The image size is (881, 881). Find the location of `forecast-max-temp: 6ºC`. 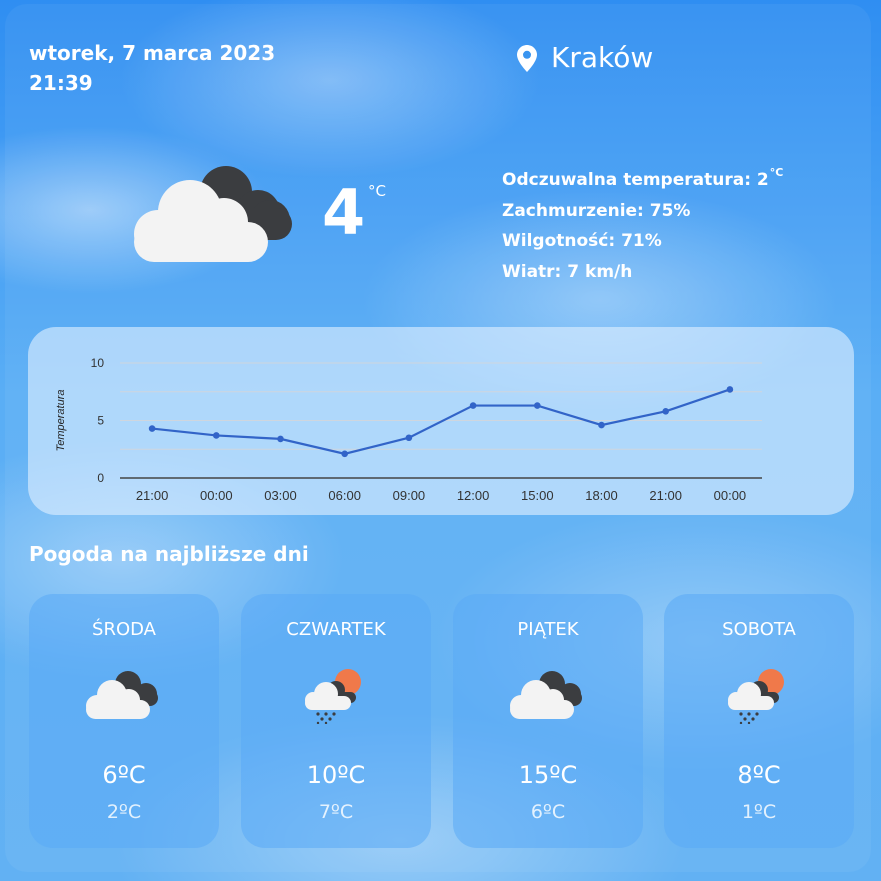

forecast-max-temp: 6ºC is located at coordinates (124, 775).